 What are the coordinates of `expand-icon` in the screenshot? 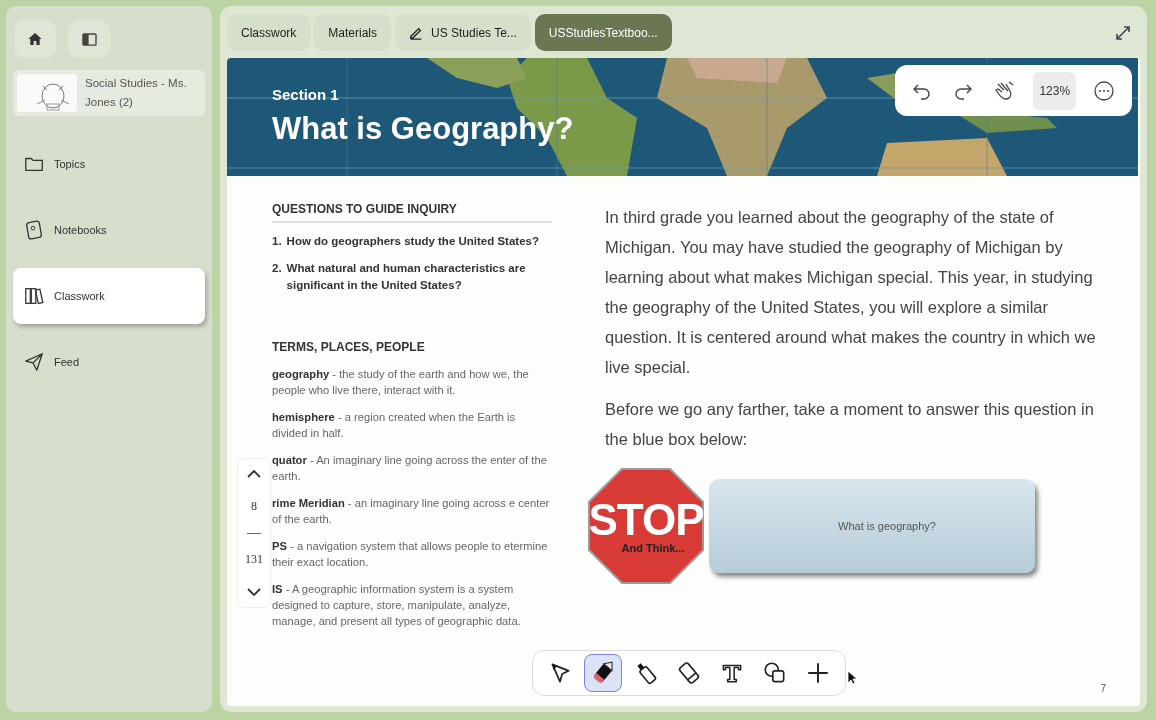 It's located at (1123, 32).